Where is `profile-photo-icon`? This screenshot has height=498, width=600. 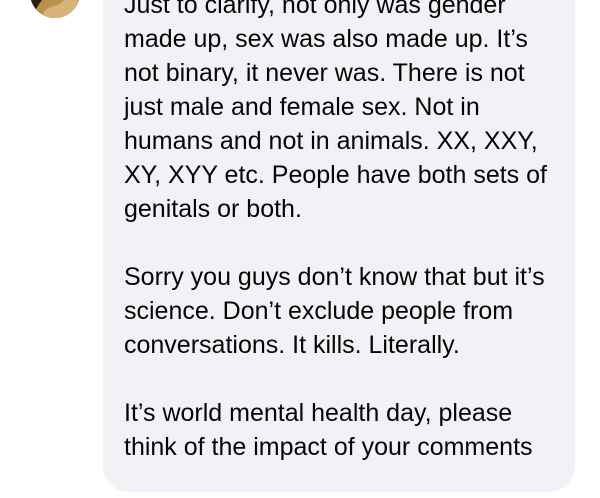 profile-photo-icon is located at coordinates (55, 9).